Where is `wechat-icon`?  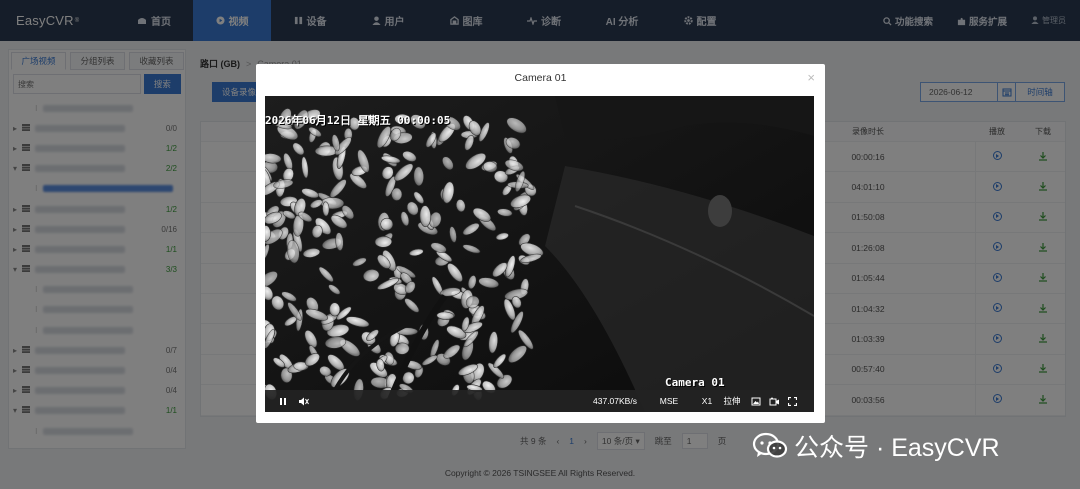
wechat-icon is located at coordinates (770, 445).